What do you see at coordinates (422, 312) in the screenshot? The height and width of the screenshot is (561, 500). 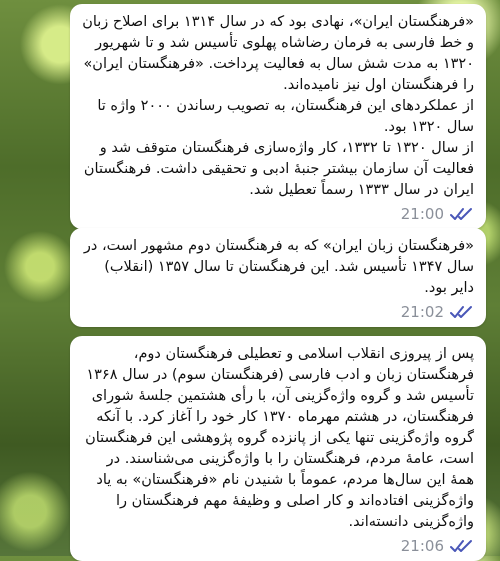 I see `message-time: 21:02` at bounding box center [422, 312].